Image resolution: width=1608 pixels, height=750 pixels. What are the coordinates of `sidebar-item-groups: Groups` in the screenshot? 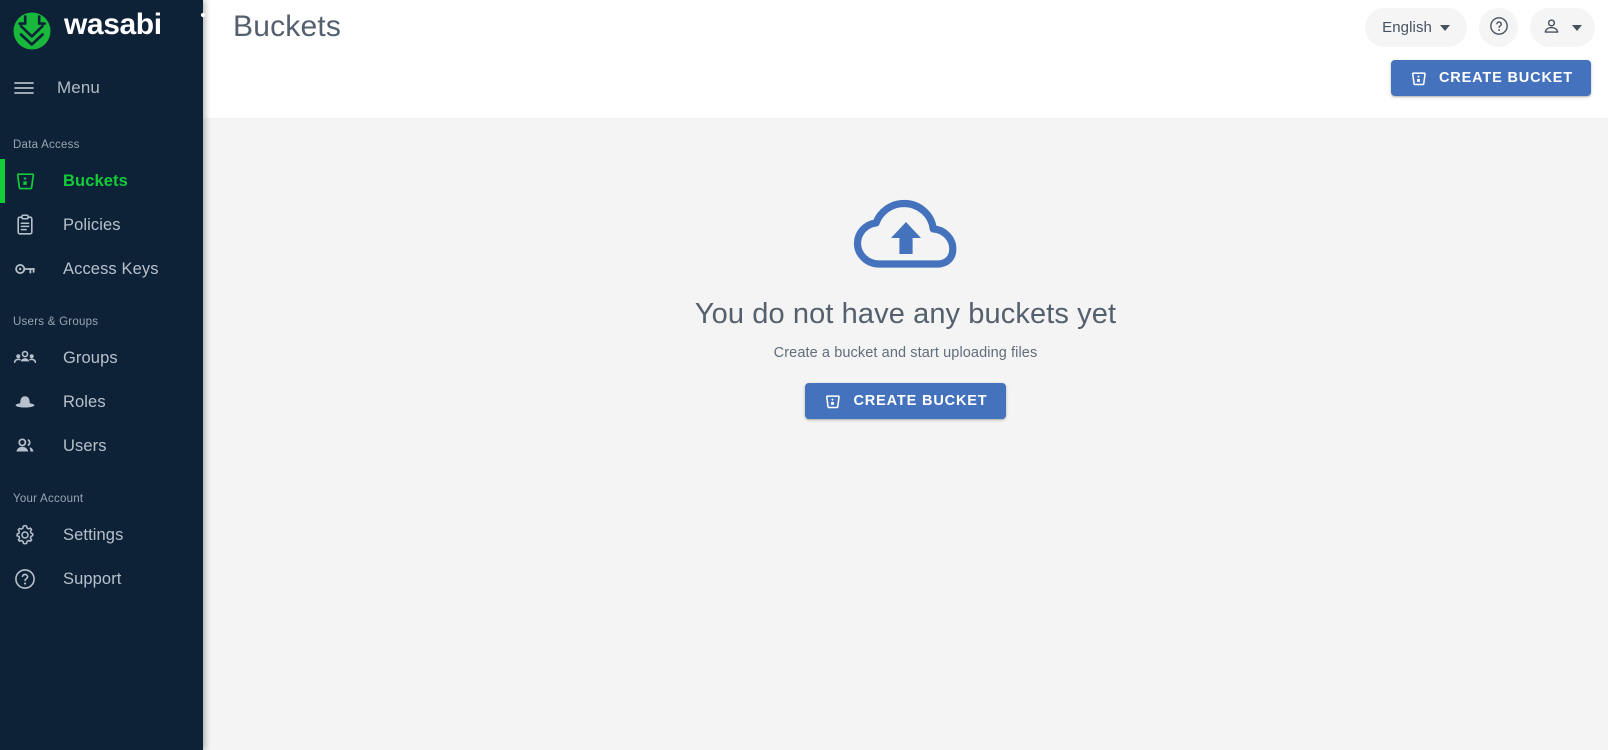 It's located at (101, 358).